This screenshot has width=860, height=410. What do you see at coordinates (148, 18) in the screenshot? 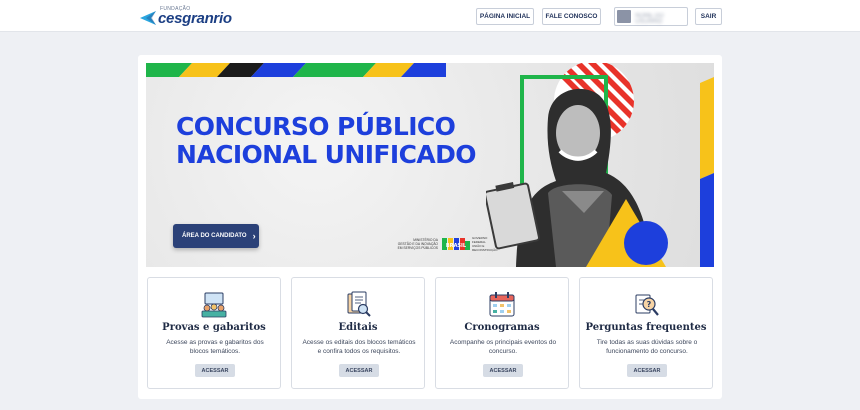
I see `logo-arrow-icon` at bounding box center [148, 18].